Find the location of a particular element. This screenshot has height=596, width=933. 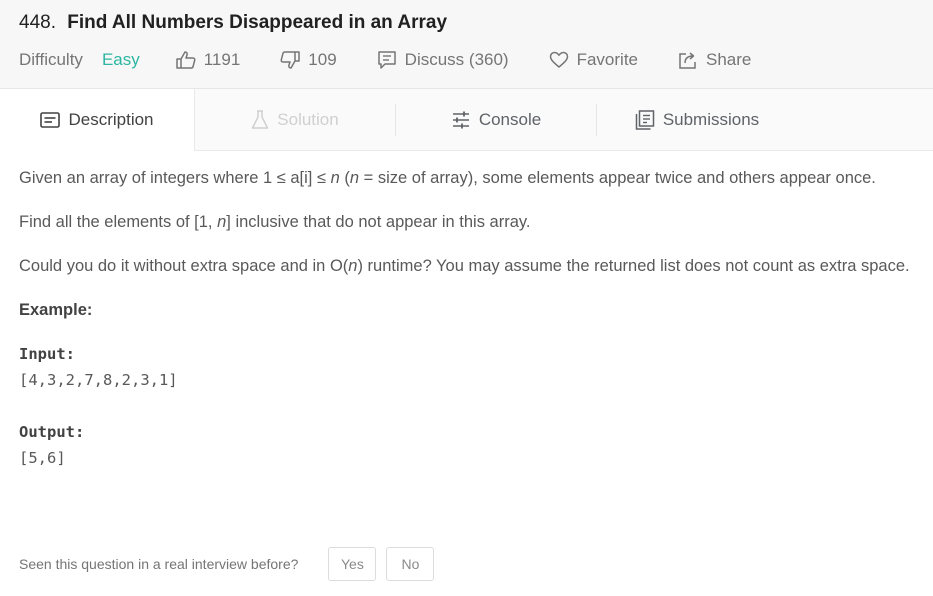

example-heading: Example: is located at coordinates (56, 310).